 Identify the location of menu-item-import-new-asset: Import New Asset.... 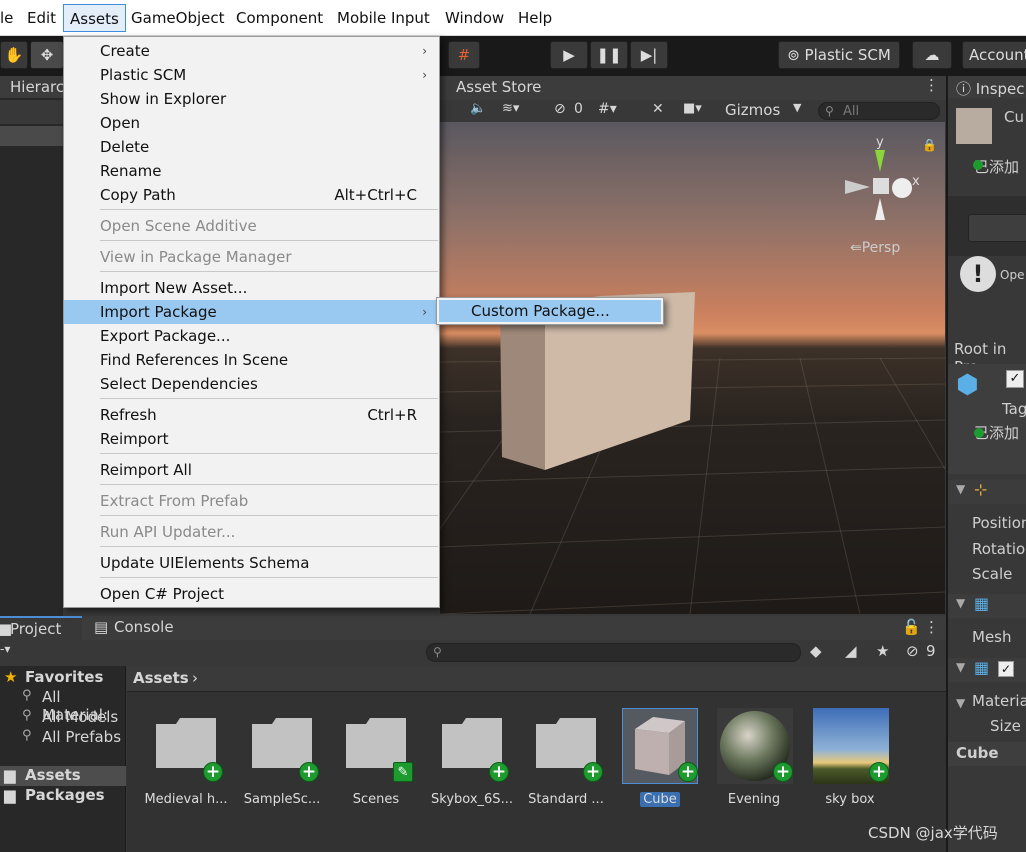
(251, 288).